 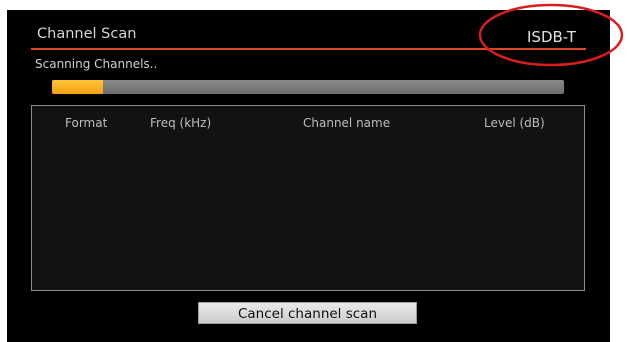 What do you see at coordinates (551, 37) in the screenshot?
I see `broadcast-standard-label: ISDB-T` at bounding box center [551, 37].